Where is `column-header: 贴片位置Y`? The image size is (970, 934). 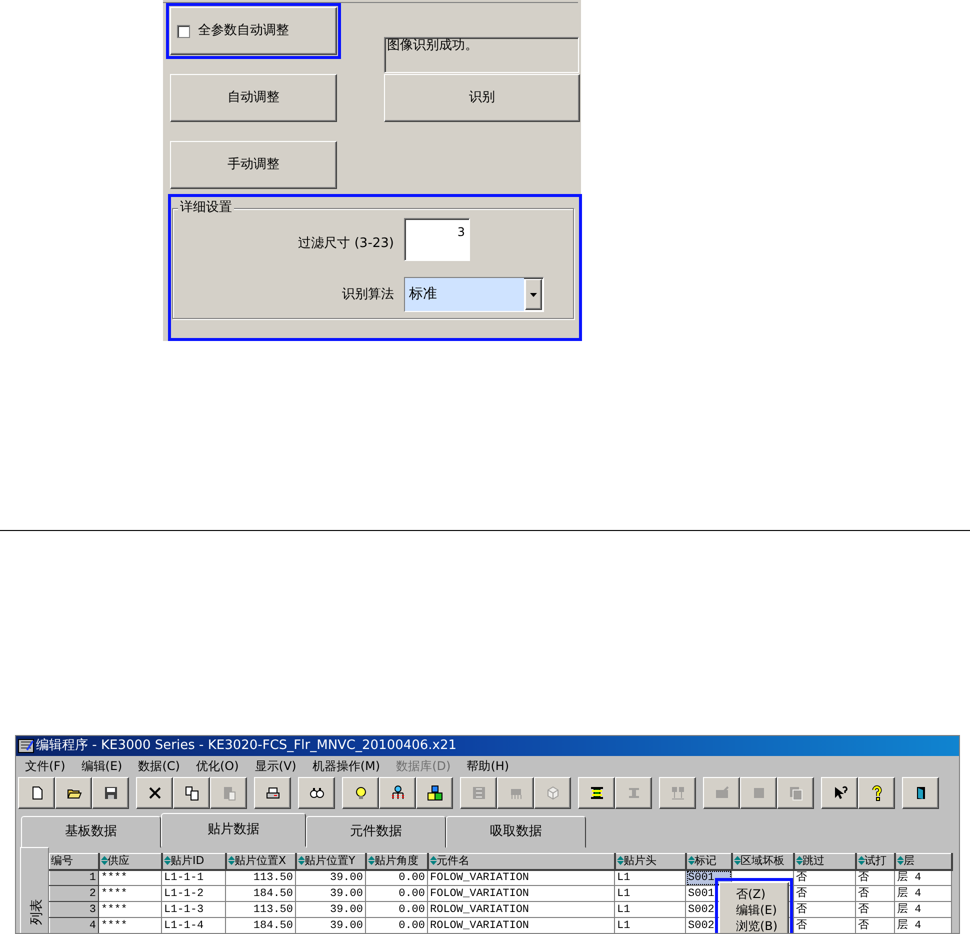
column-header: 贴片位置Y is located at coordinates (331, 862).